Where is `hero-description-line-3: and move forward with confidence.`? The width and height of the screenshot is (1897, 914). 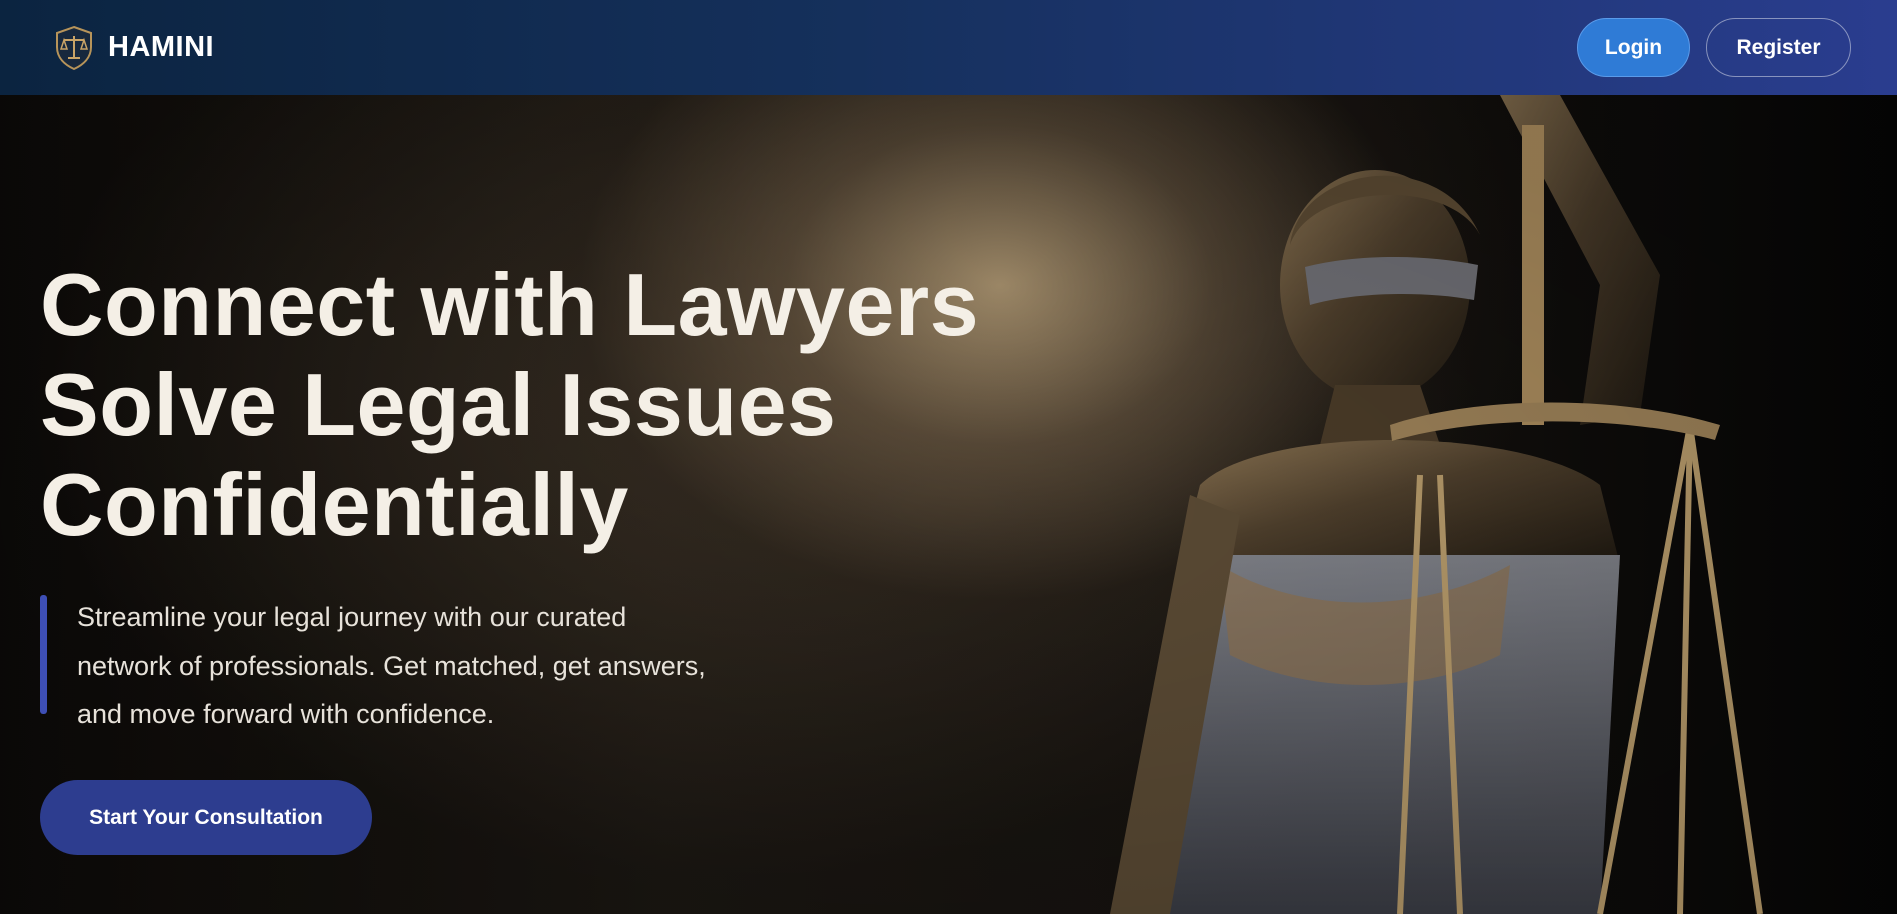 hero-description-line-3: and move forward with confidence. is located at coordinates (286, 714).